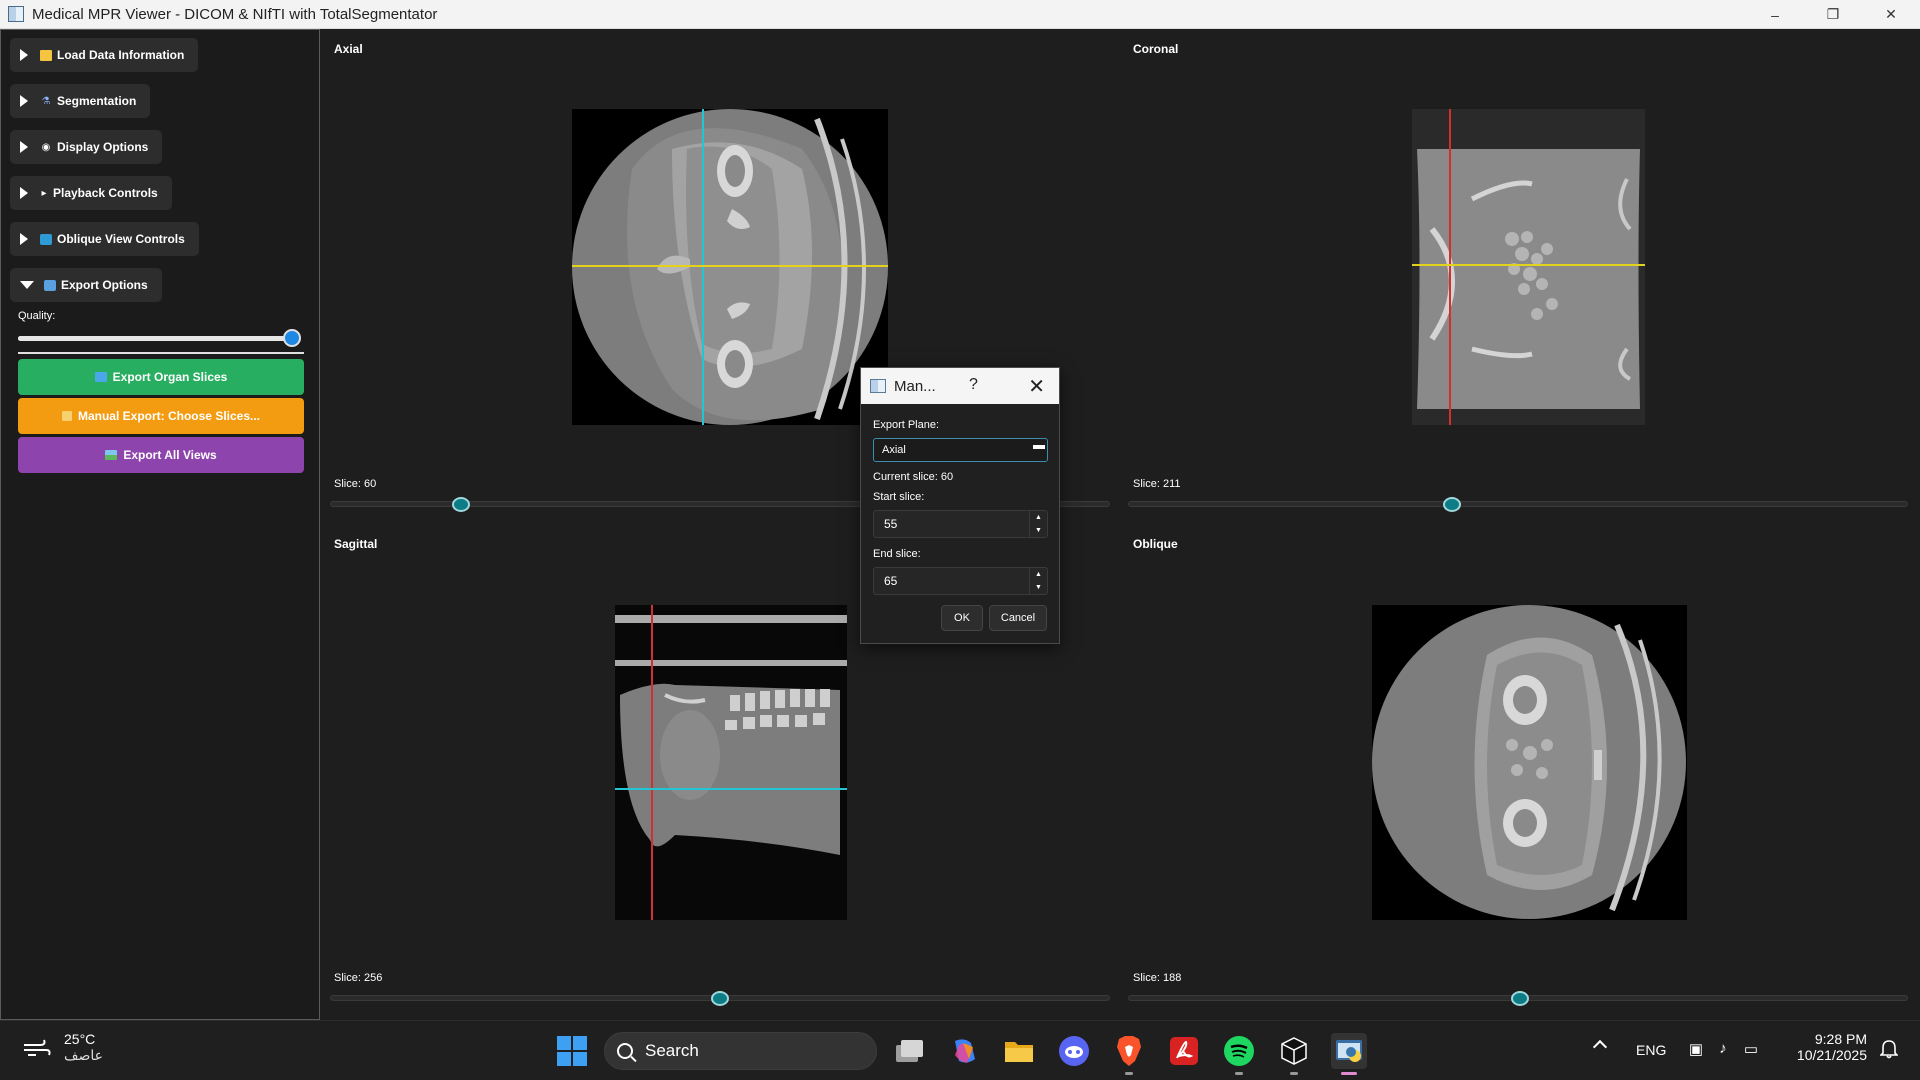 The image size is (1920, 1080). What do you see at coordinates (964, 1051) in the screenshot?
I see `copilot-icon` at bounding box center [964, 1051].